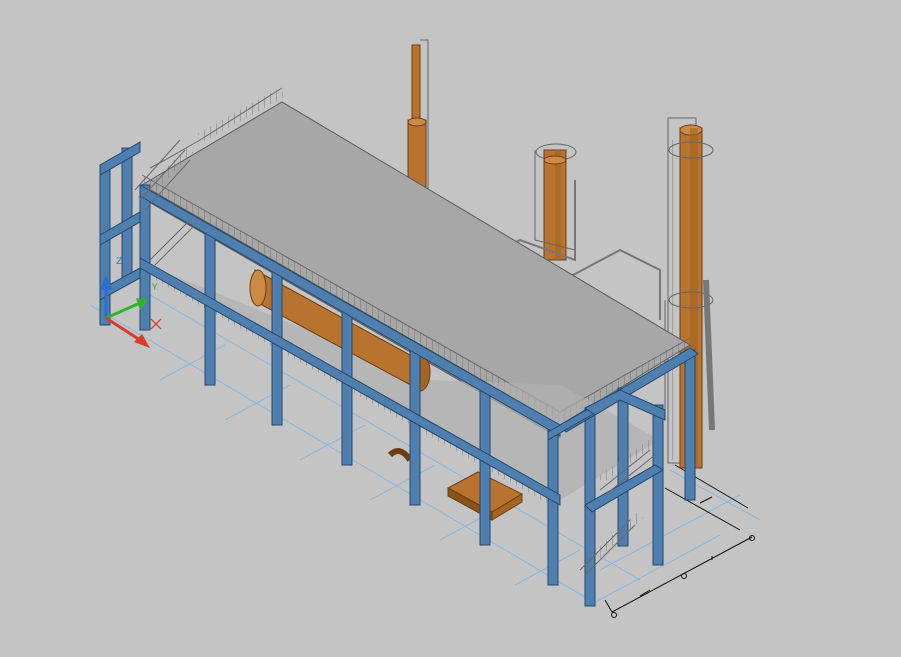  I want to click on ucs-z-label: Z, so click(119, 262).